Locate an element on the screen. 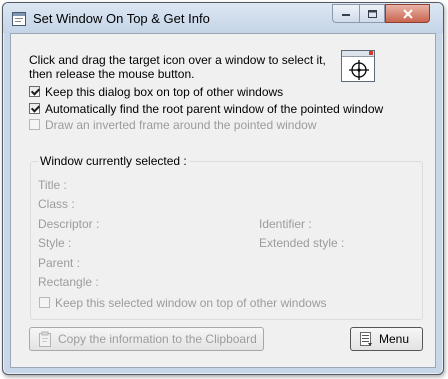 The image size is (448, 379). window-title: Set Window On Top & Get Info is located at coordinates (121, 18).